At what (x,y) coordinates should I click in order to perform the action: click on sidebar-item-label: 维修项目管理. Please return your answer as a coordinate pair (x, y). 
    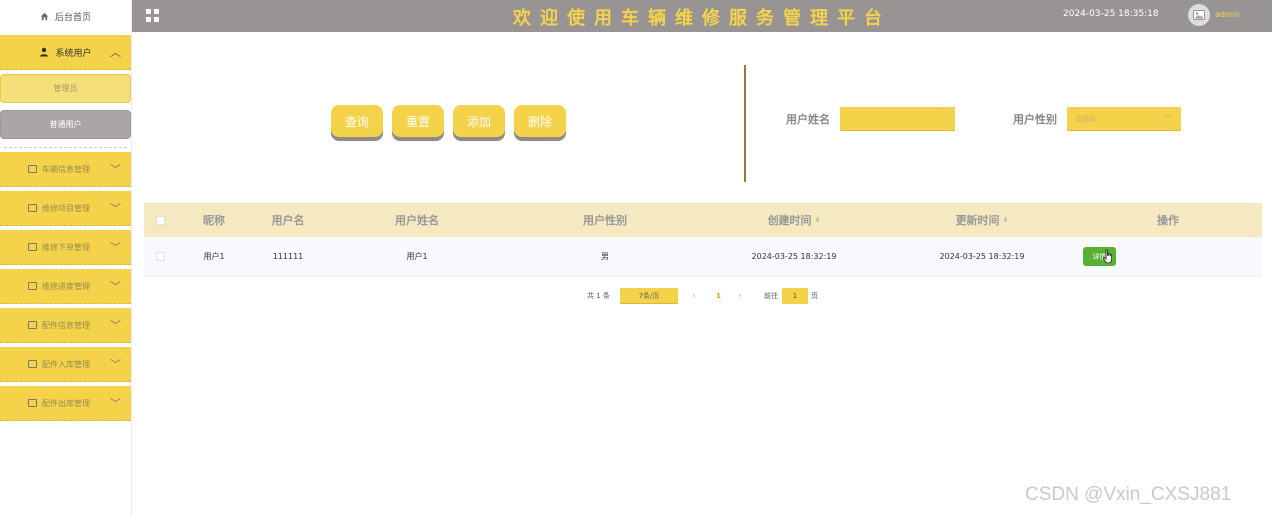
    Looking at the image, I should click on (66, 208).